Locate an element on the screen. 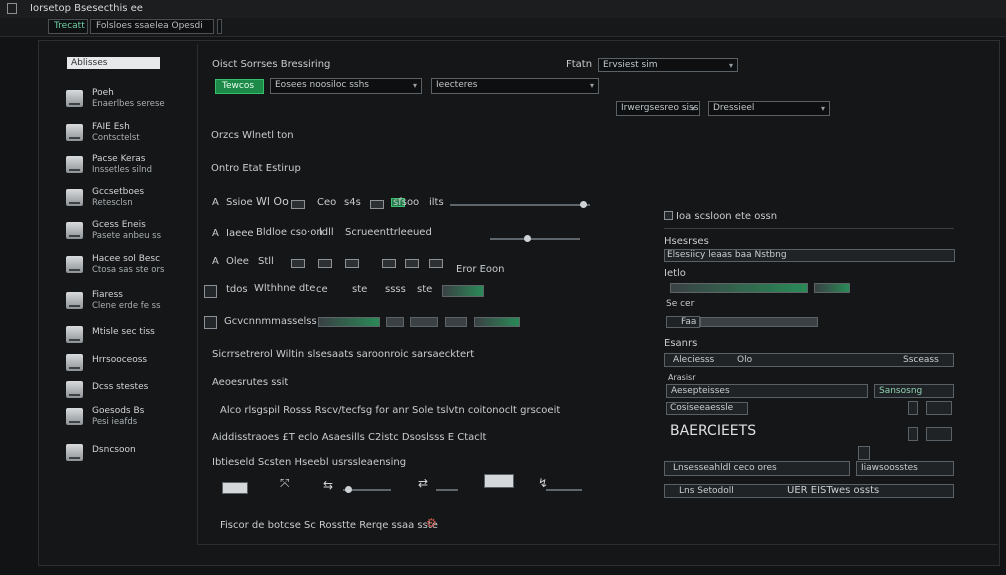 This screenshot has height=575, width=1006. sidebar-item-sublabel: Inssetles silnd is located at coordinates (122, 170).